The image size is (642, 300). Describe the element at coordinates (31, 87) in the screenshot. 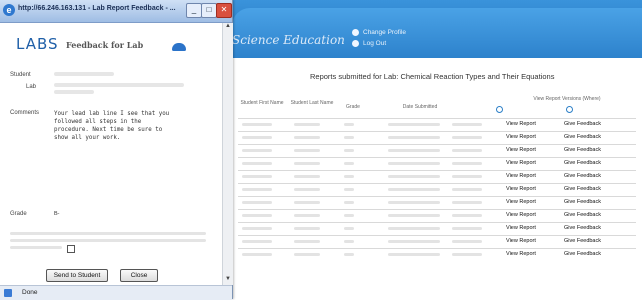

I see `lab-label: Lab` at that location.